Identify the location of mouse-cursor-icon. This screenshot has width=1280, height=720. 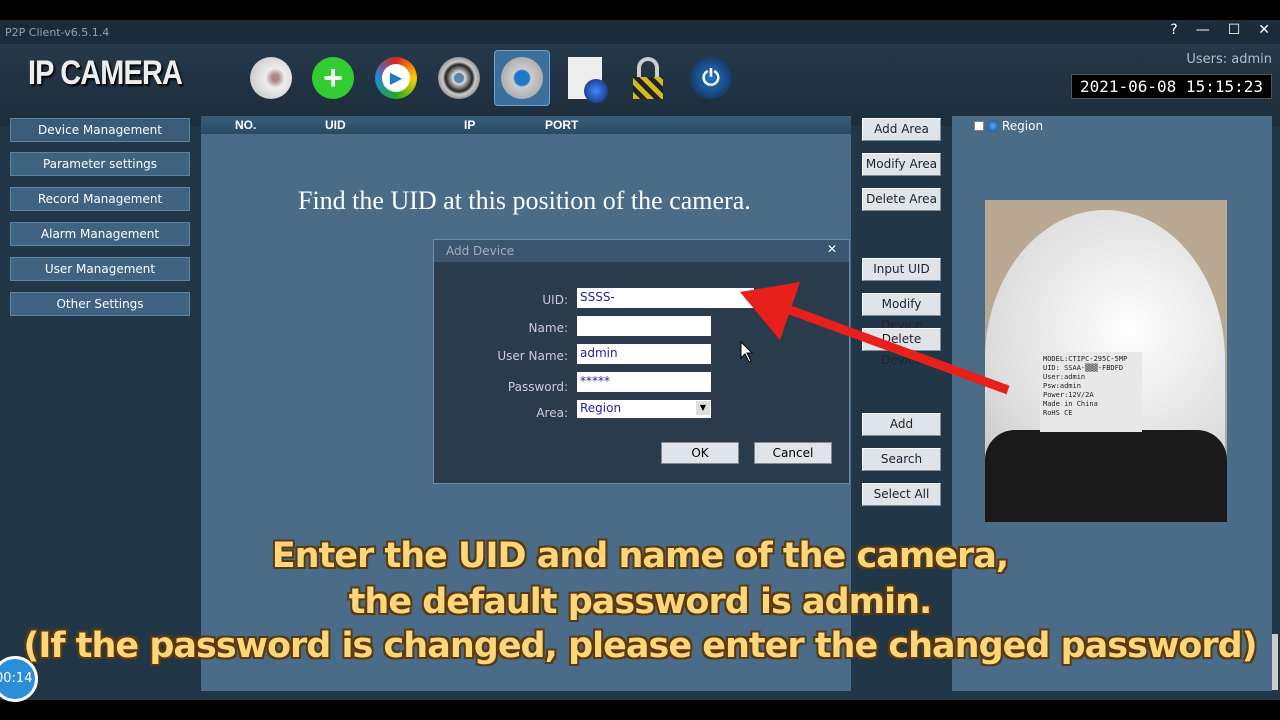
(747, 351).